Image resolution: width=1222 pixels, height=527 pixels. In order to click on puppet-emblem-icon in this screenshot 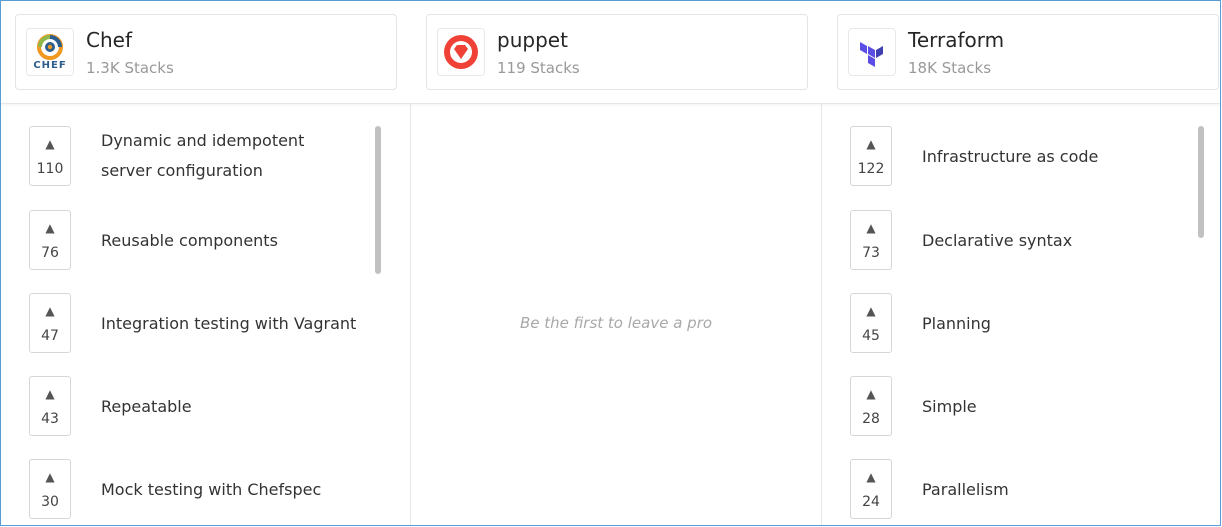, I will do `click(461, 52)`.